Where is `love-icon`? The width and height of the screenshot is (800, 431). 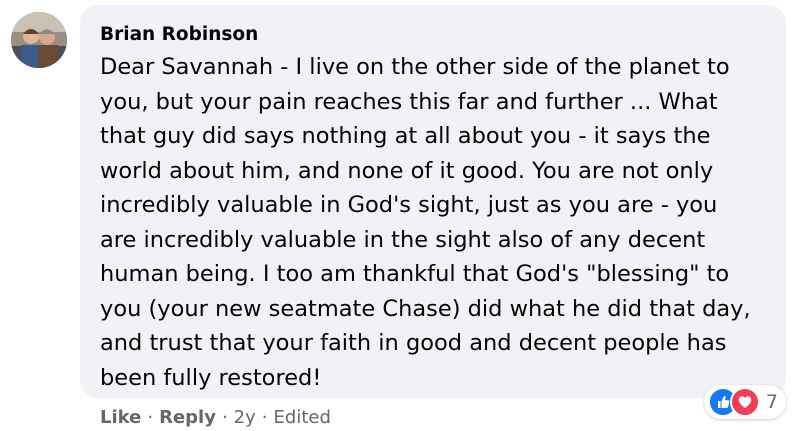 love-icon is located at coordinates (744, 402).